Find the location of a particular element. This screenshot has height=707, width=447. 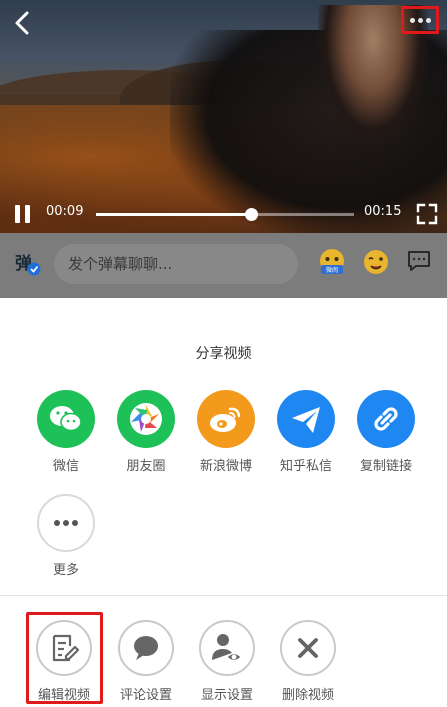

share-label: 微信 is located at coordinates (65, 466).